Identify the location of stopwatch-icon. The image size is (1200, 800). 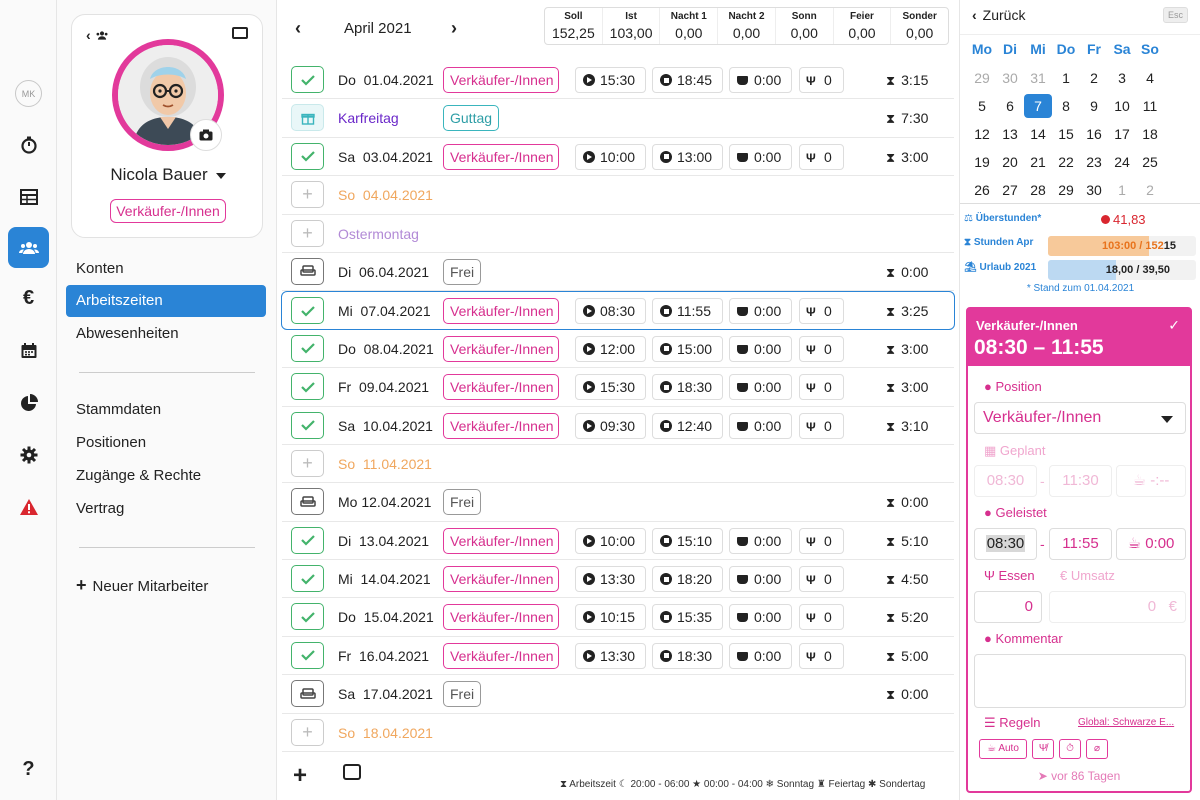
(28, 144).